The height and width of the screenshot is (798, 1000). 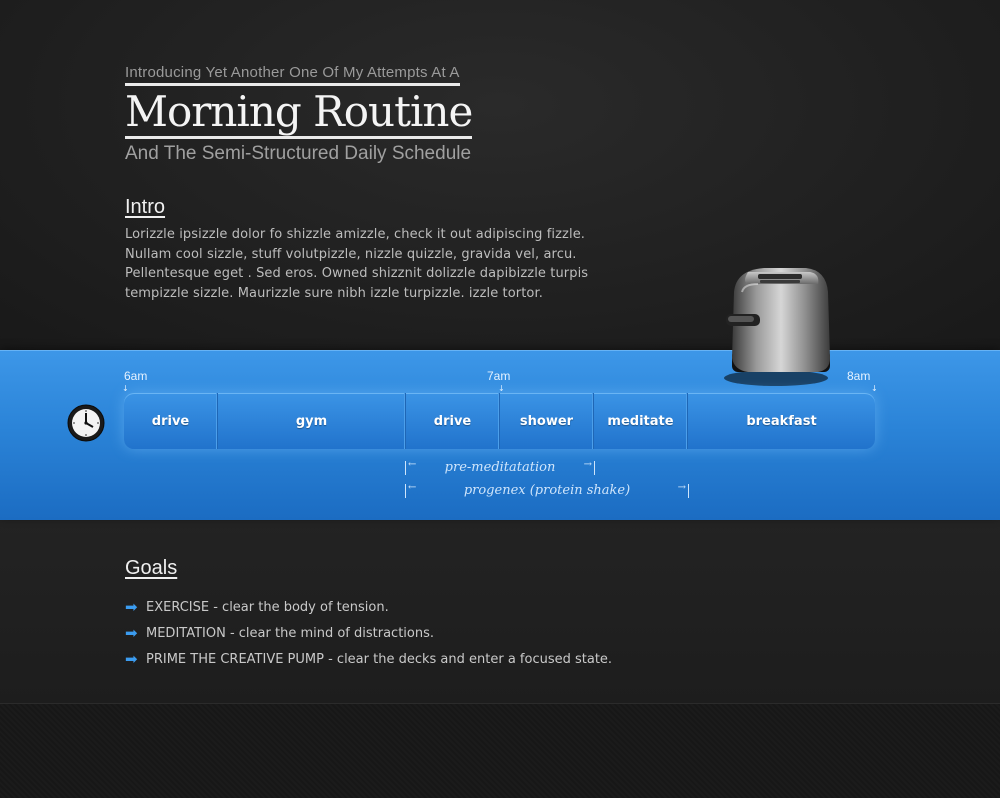 I want to click on block-drive-2: drive, so click(x=453, y=421).